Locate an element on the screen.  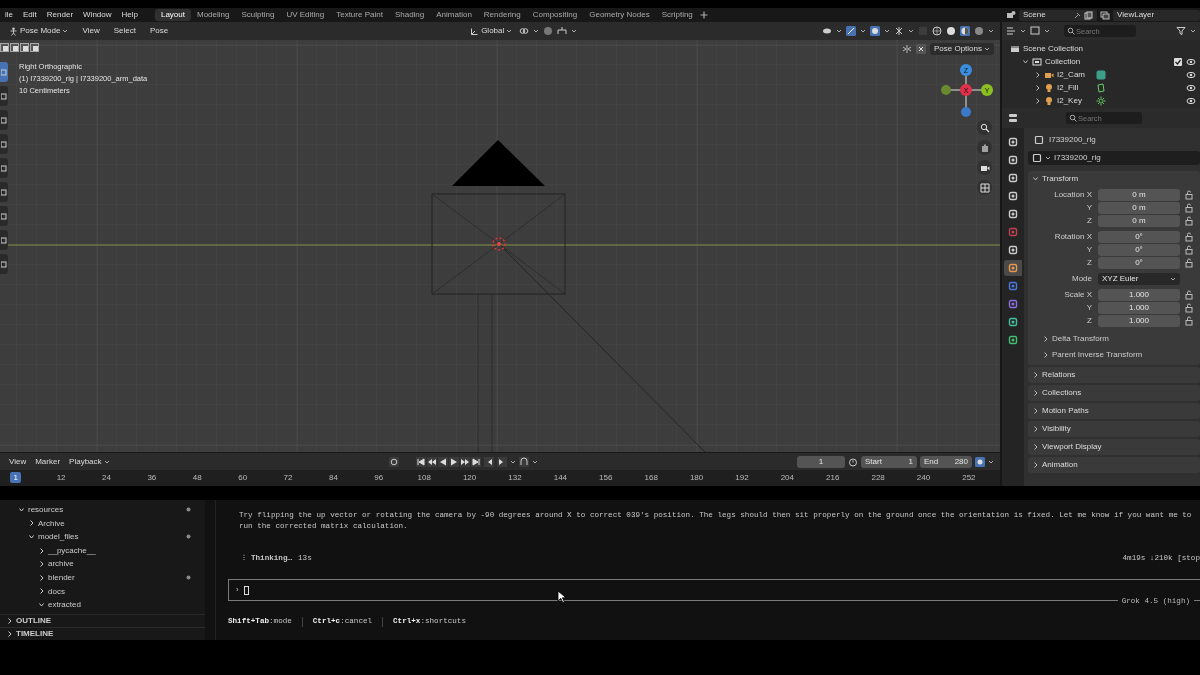
folder-item: resources is located at coordinates (102, 510).